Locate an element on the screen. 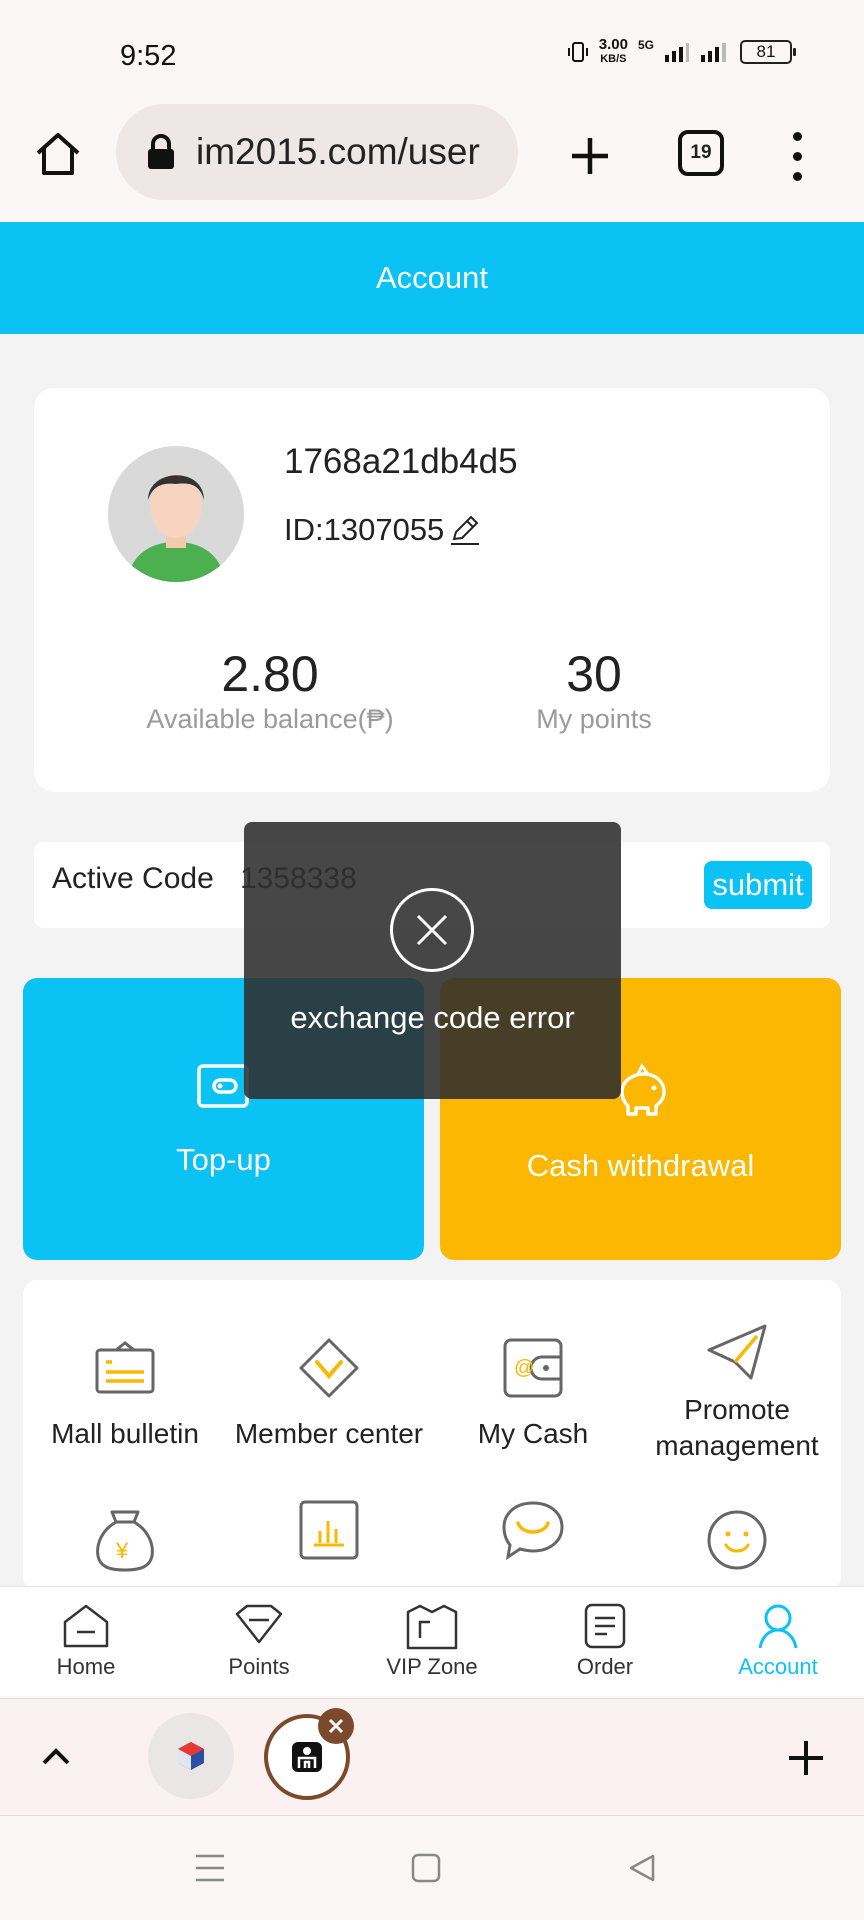 The image size is (864, 1920). back-triangle-icon is located at coordinates (642, 1868).